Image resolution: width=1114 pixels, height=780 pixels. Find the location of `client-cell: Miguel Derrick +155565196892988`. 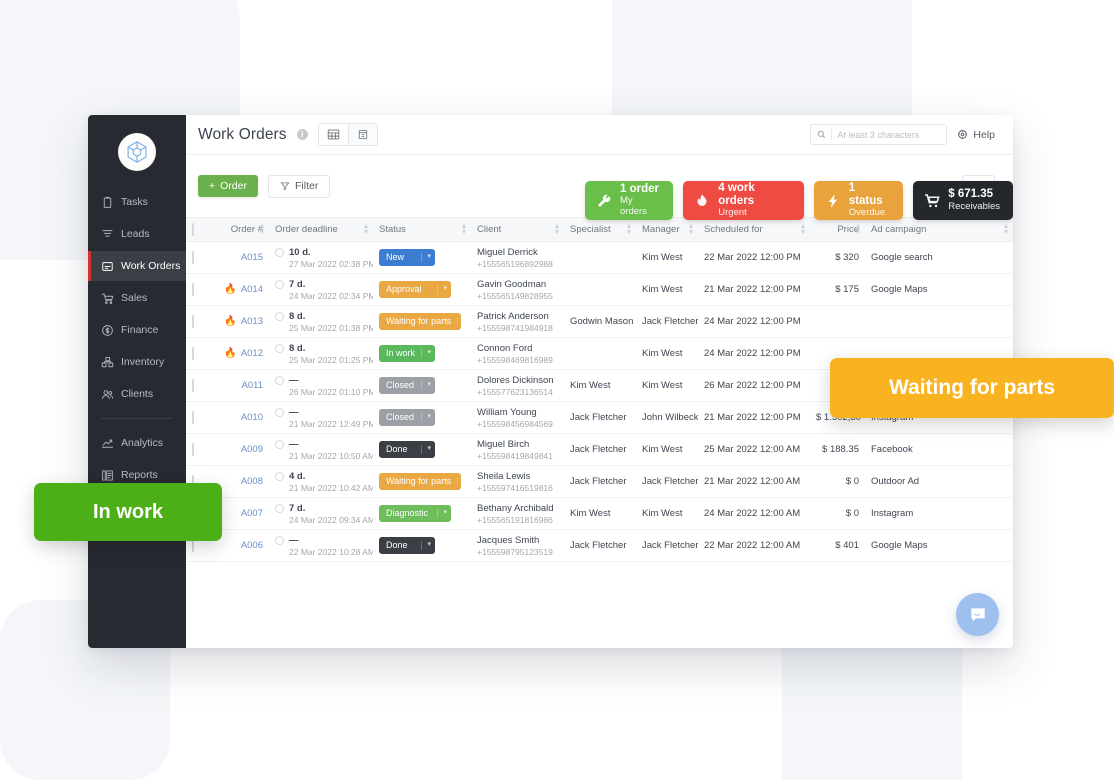

client-cell: Miguel Derrick +155565196892988 is located at coordinates (517, 257).